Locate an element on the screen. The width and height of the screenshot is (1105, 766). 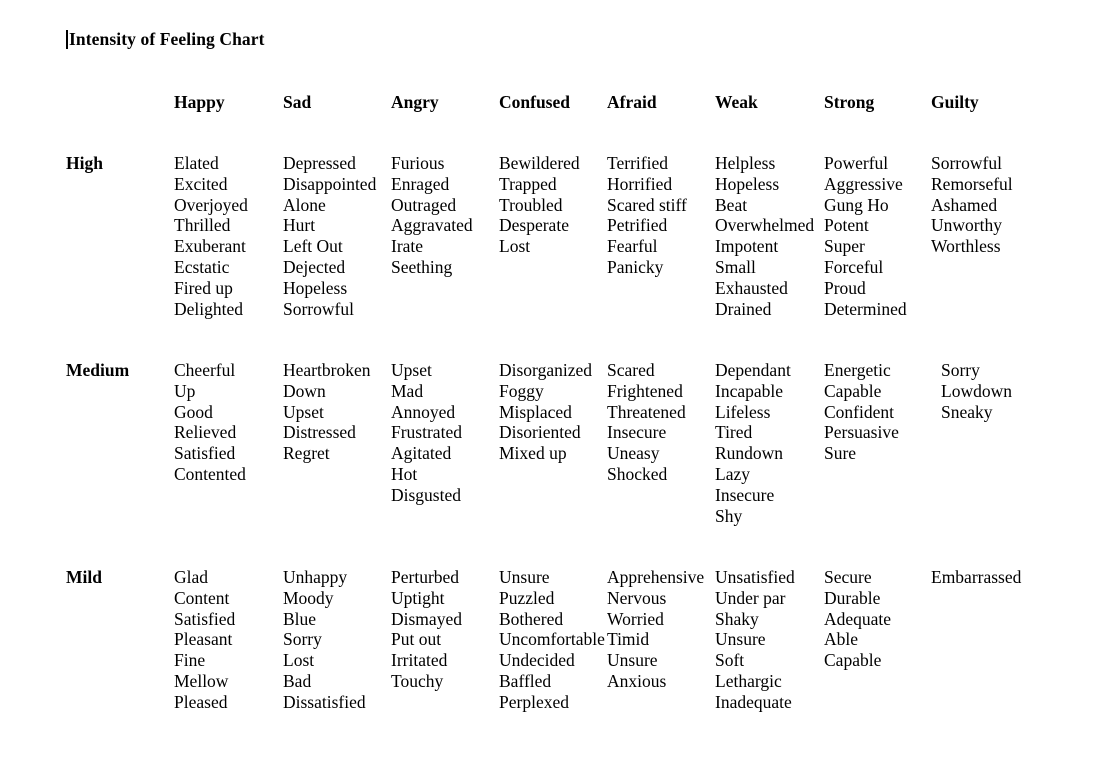
feeling-word: Troubled is located at coordinates (531, 204).